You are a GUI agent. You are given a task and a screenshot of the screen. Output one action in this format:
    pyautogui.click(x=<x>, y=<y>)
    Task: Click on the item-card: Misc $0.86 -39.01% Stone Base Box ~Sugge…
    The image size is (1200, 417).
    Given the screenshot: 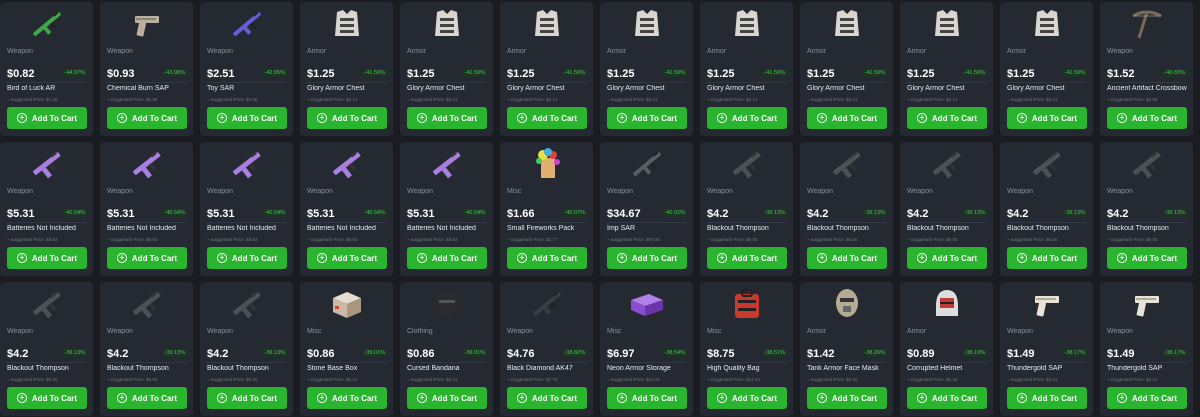 What is the action you would take?
    pyautogui.click(x=346, y=349)
    